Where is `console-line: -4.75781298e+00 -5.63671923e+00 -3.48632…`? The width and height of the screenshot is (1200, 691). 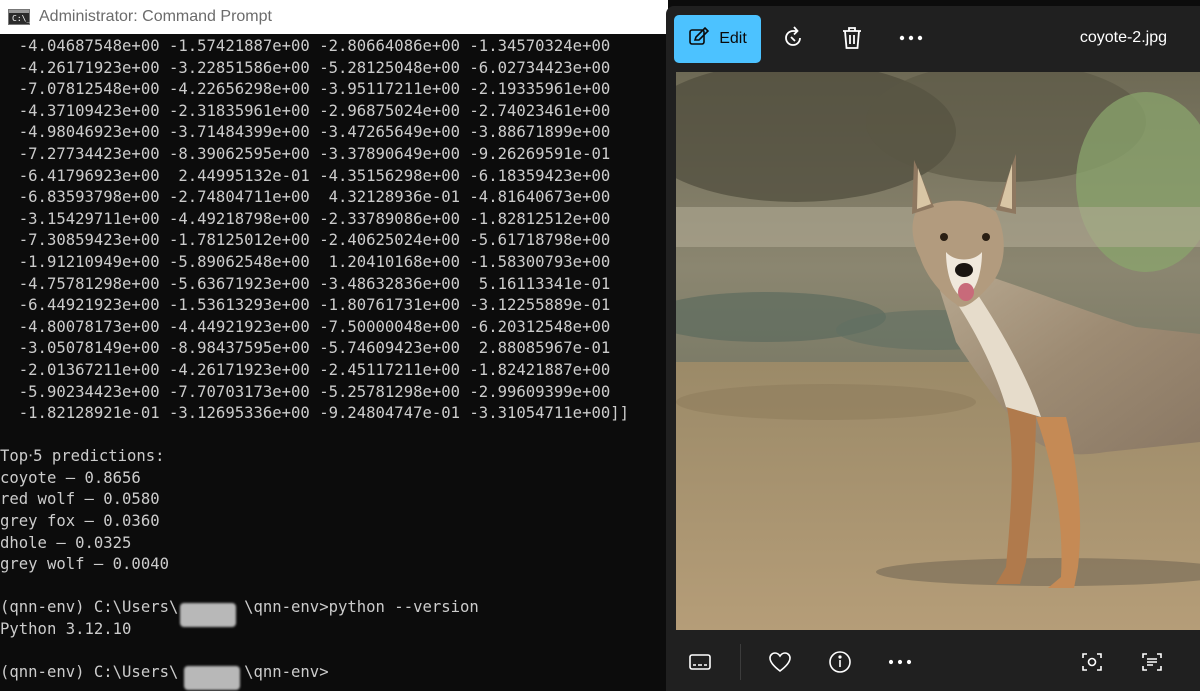
console-line: -4.75781298e+00 -5.63671923e+00 -3.48632… is located at coordinates (305, 283).